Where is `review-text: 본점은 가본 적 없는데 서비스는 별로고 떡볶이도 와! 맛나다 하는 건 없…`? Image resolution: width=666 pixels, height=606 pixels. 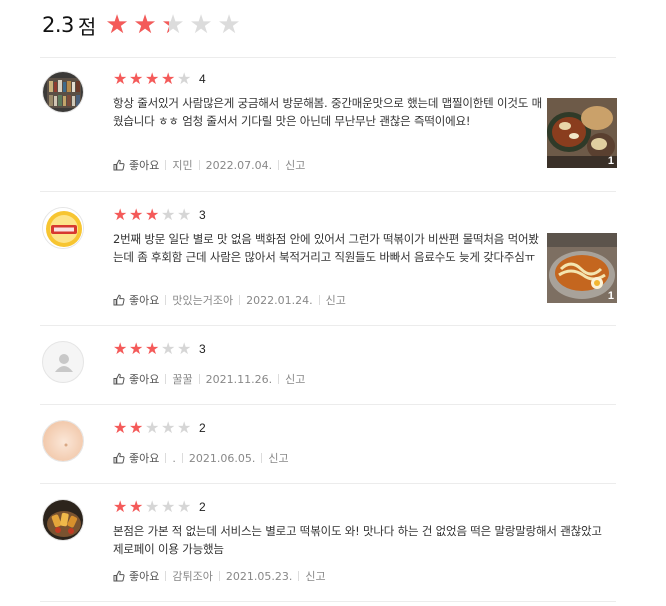
review-text: 본점은 가본 적 없는데 서비스는 별로고 떡볶이도 와! 맛나다 하는 건 없… is located at coordinates (357, 540).